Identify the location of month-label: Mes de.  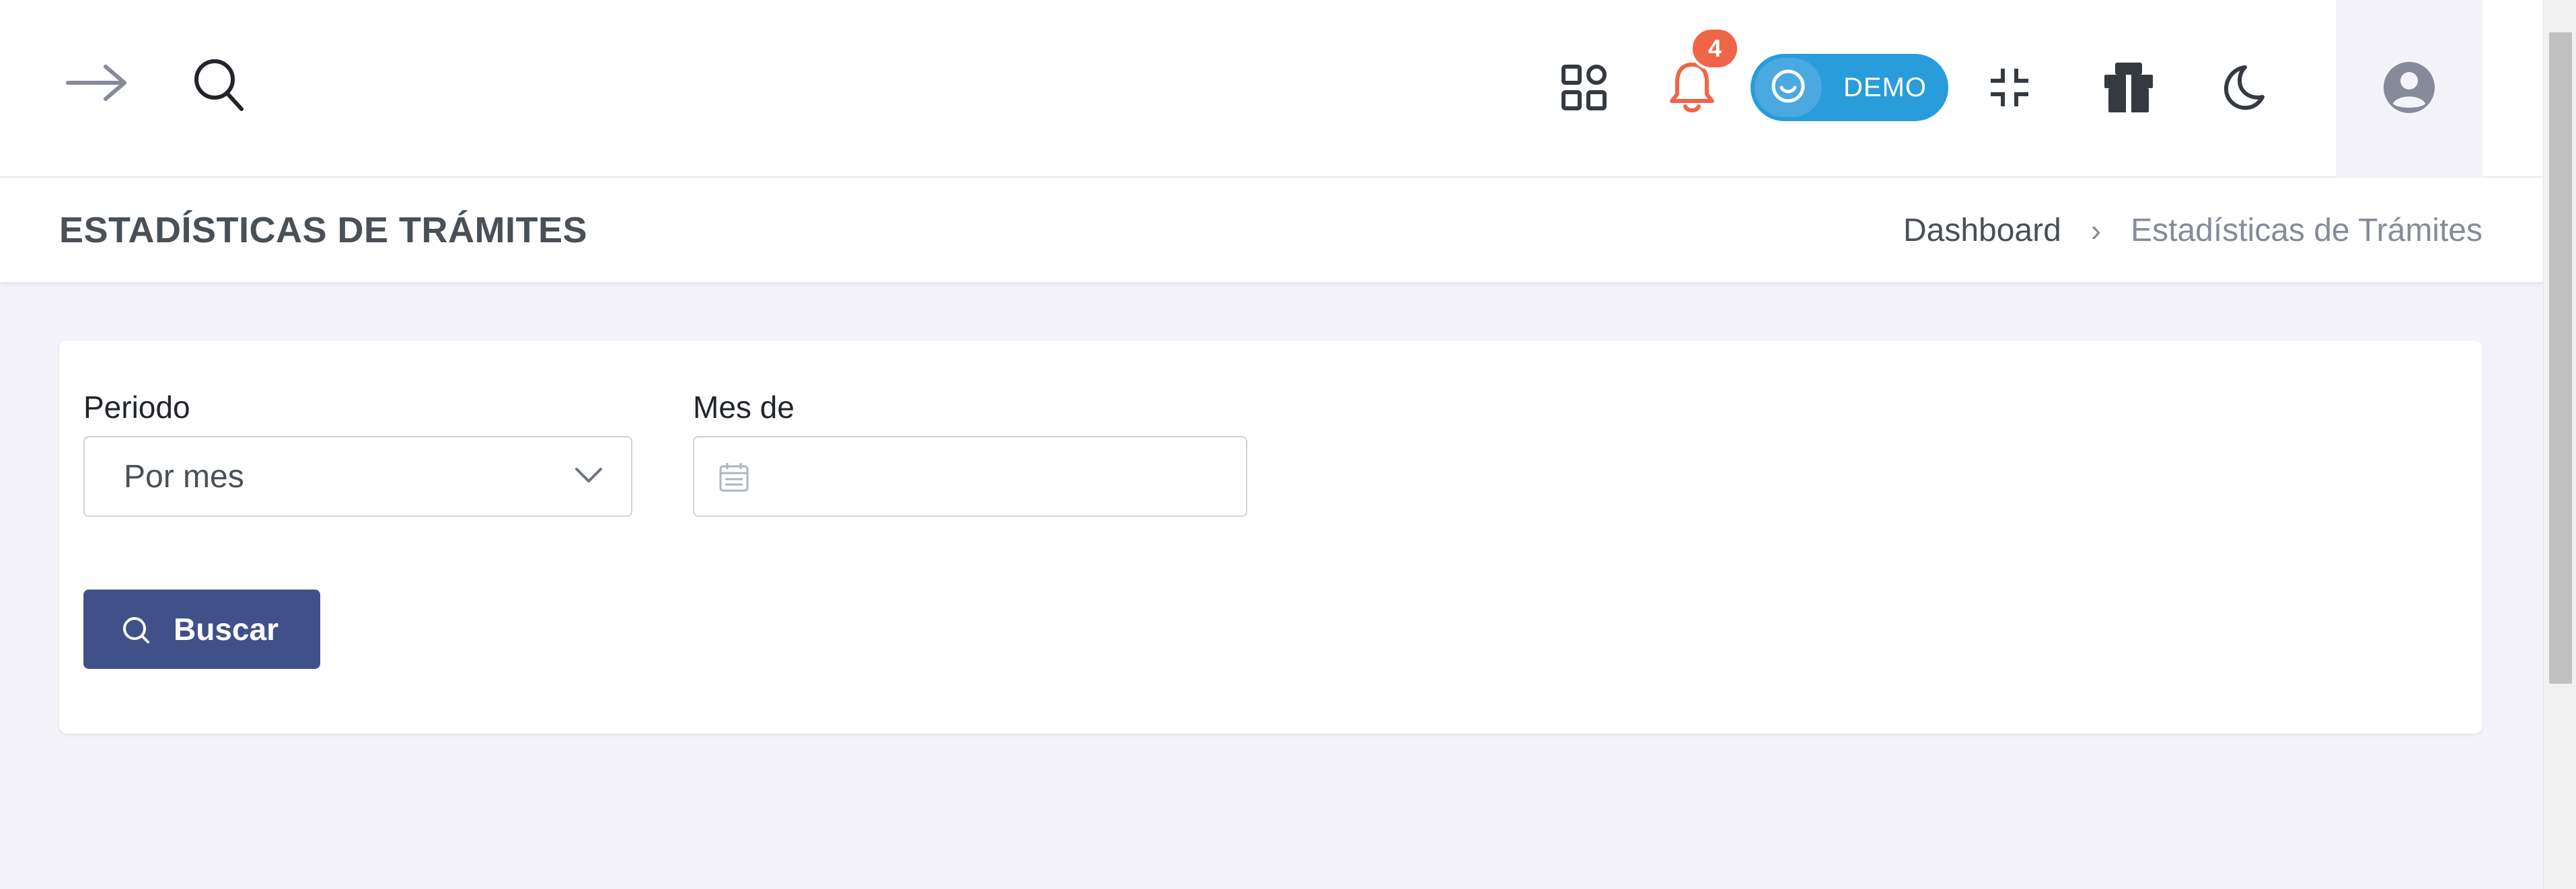
(744, 407).